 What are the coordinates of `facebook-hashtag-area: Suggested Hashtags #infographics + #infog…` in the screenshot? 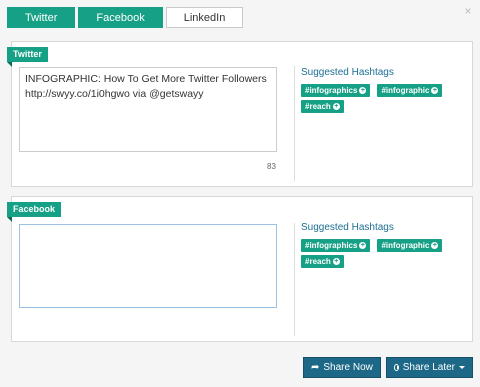 It's located at (376, 245).